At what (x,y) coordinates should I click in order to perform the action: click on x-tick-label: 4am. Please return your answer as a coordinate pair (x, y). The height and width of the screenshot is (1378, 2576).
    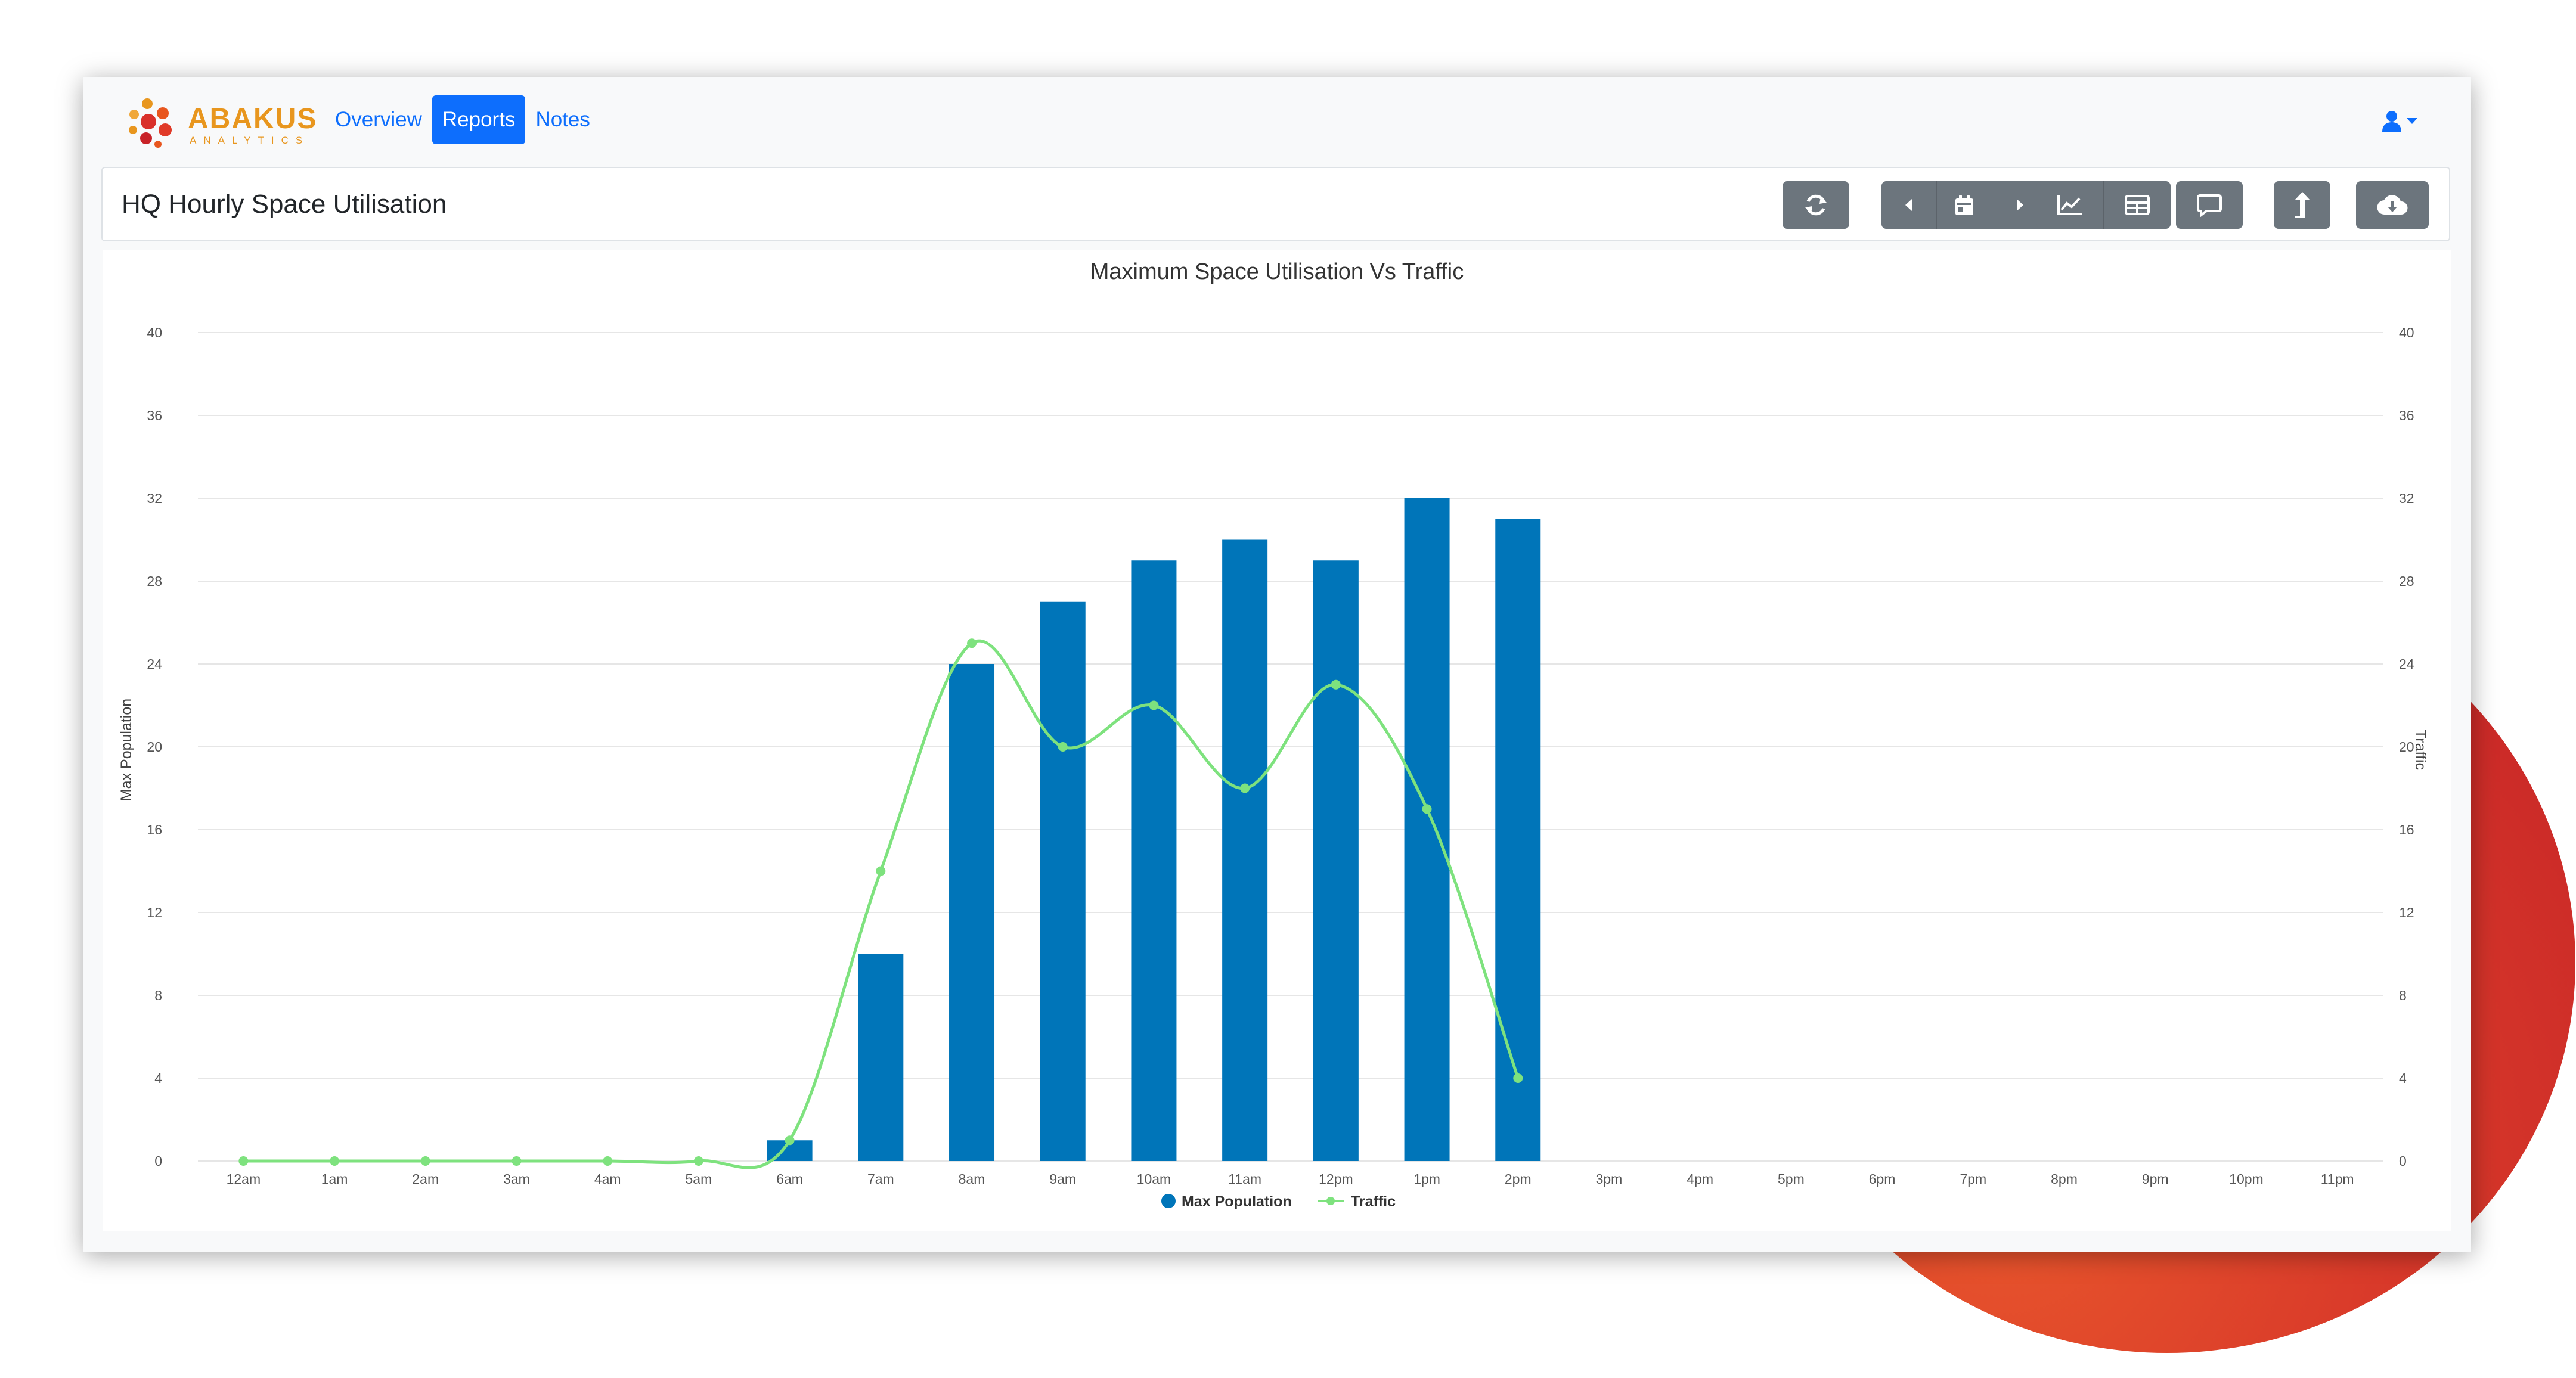
    Looking at the image, I should click on (607, 1179).